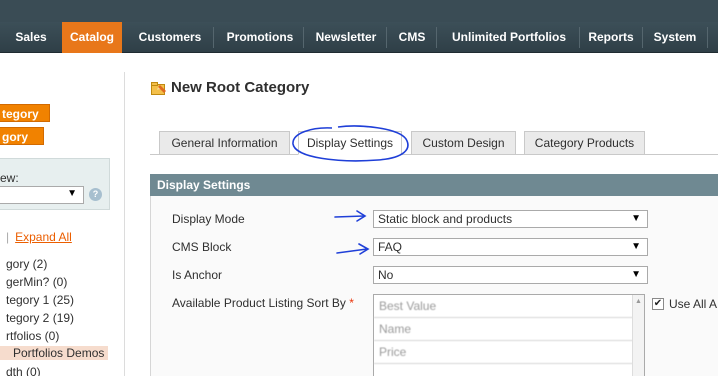 This screenshot has height=376, width=718. Describe the element at coordinates (351, 303) in the screenshot. I see `required-mark: *` at that location.